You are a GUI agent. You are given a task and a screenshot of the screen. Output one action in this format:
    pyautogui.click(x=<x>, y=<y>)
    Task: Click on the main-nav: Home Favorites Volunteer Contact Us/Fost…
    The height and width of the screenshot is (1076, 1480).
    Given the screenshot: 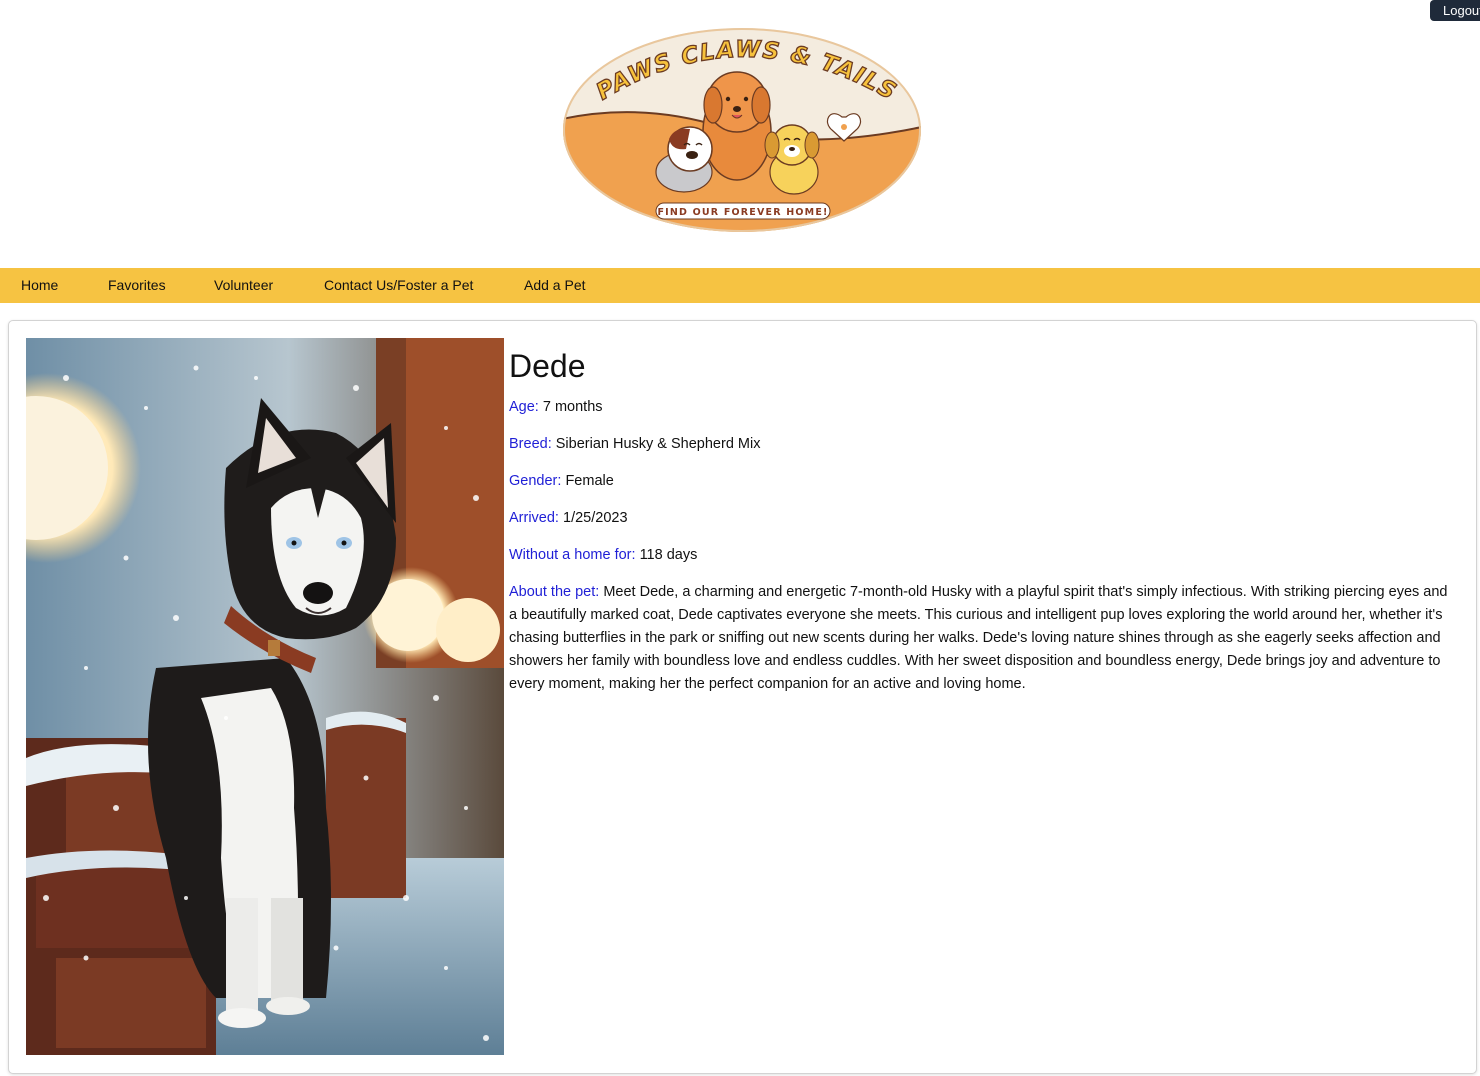 What is the action you would take?
    pyautogui.click(x=740, y=285)
    